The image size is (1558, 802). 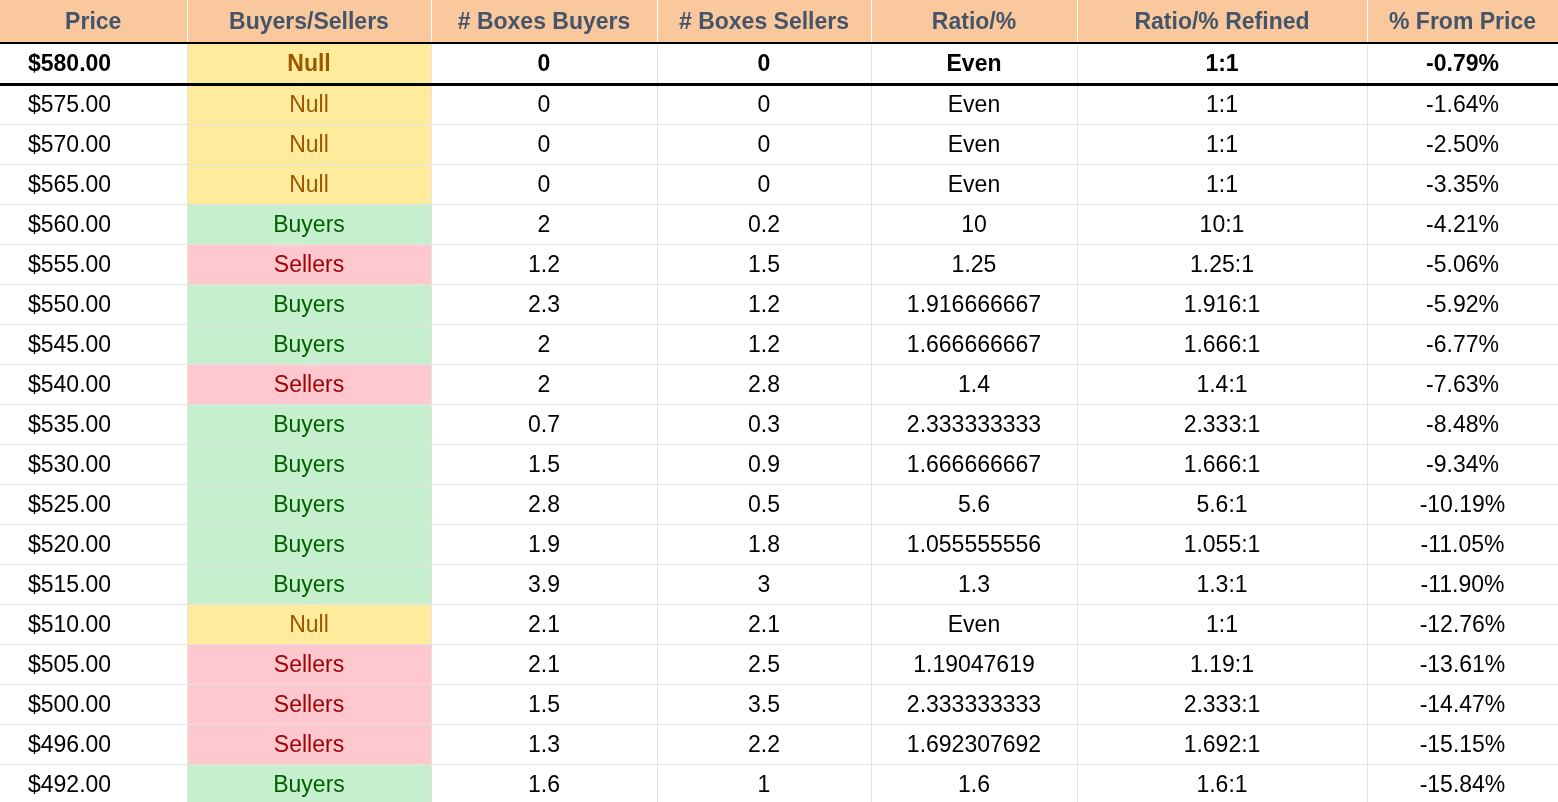 What do you see at coordinates (93, 544) in the screenshot?
I see `price-cell: $520.00` at bounding box center [93, 544].